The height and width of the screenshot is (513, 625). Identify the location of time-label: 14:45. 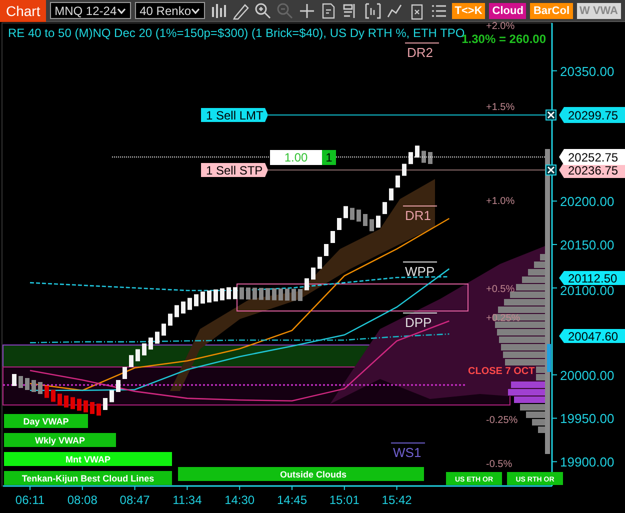
(292, 500).